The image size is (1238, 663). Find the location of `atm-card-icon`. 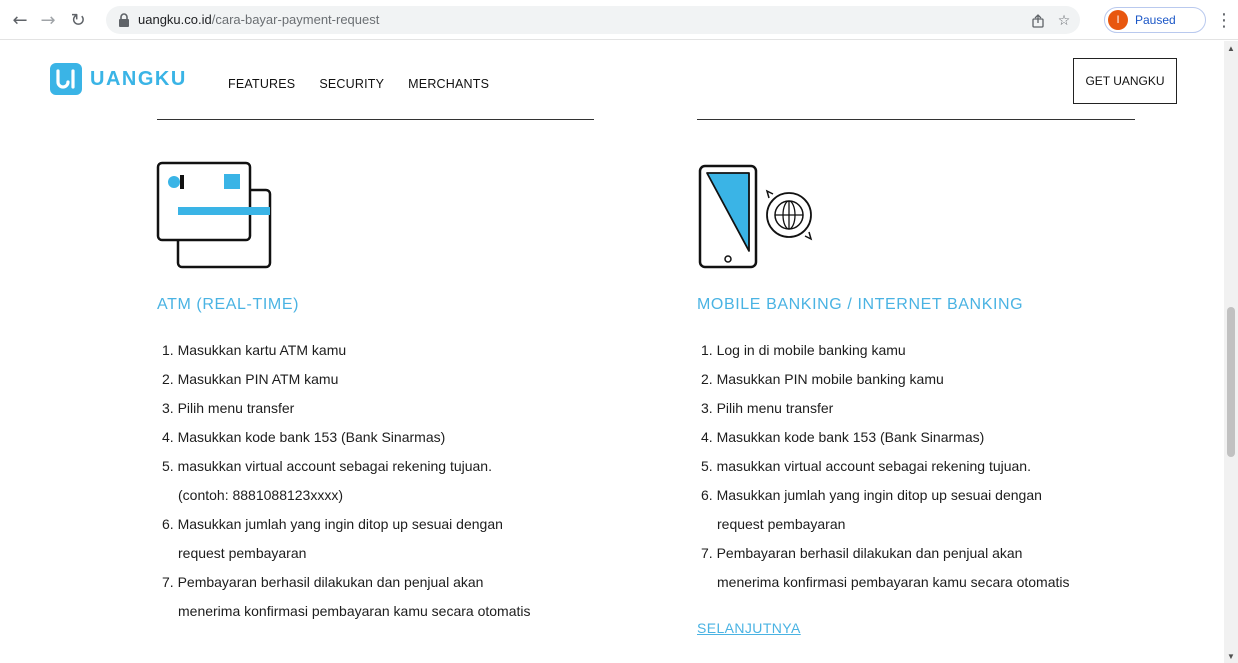

atm-card-icon is located at coordinates (214, 215).